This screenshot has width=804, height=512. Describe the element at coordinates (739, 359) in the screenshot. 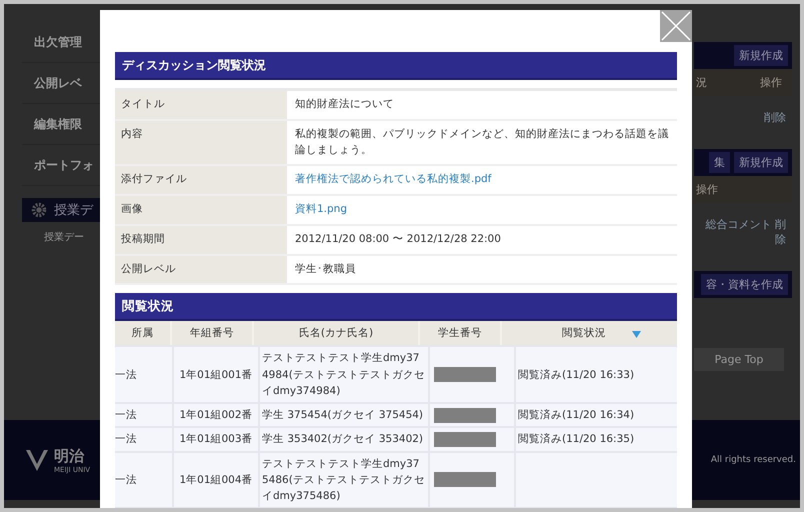

I see `page-top-button: Page Top` at that location.